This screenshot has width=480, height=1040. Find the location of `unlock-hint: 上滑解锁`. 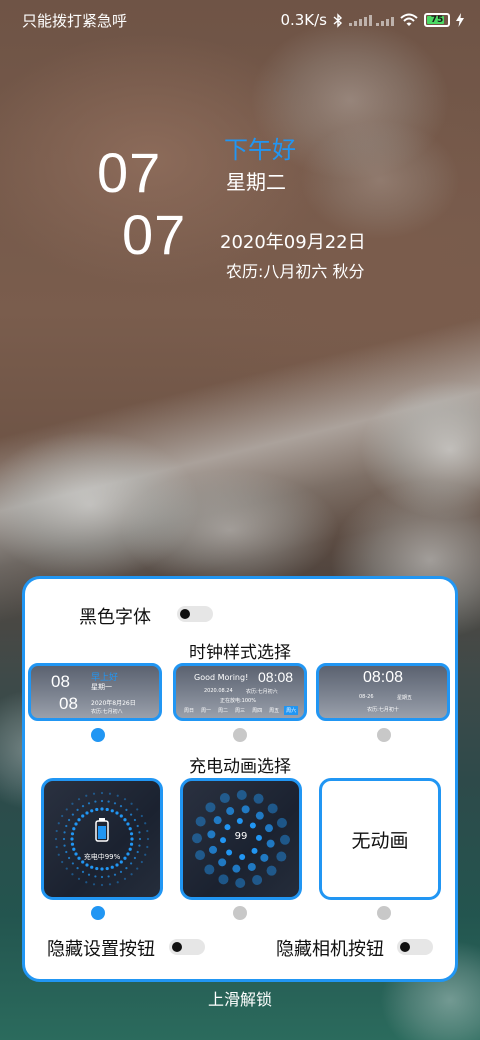

unlock-hint: 上滑解锁 is located at coordinates (240, 998).